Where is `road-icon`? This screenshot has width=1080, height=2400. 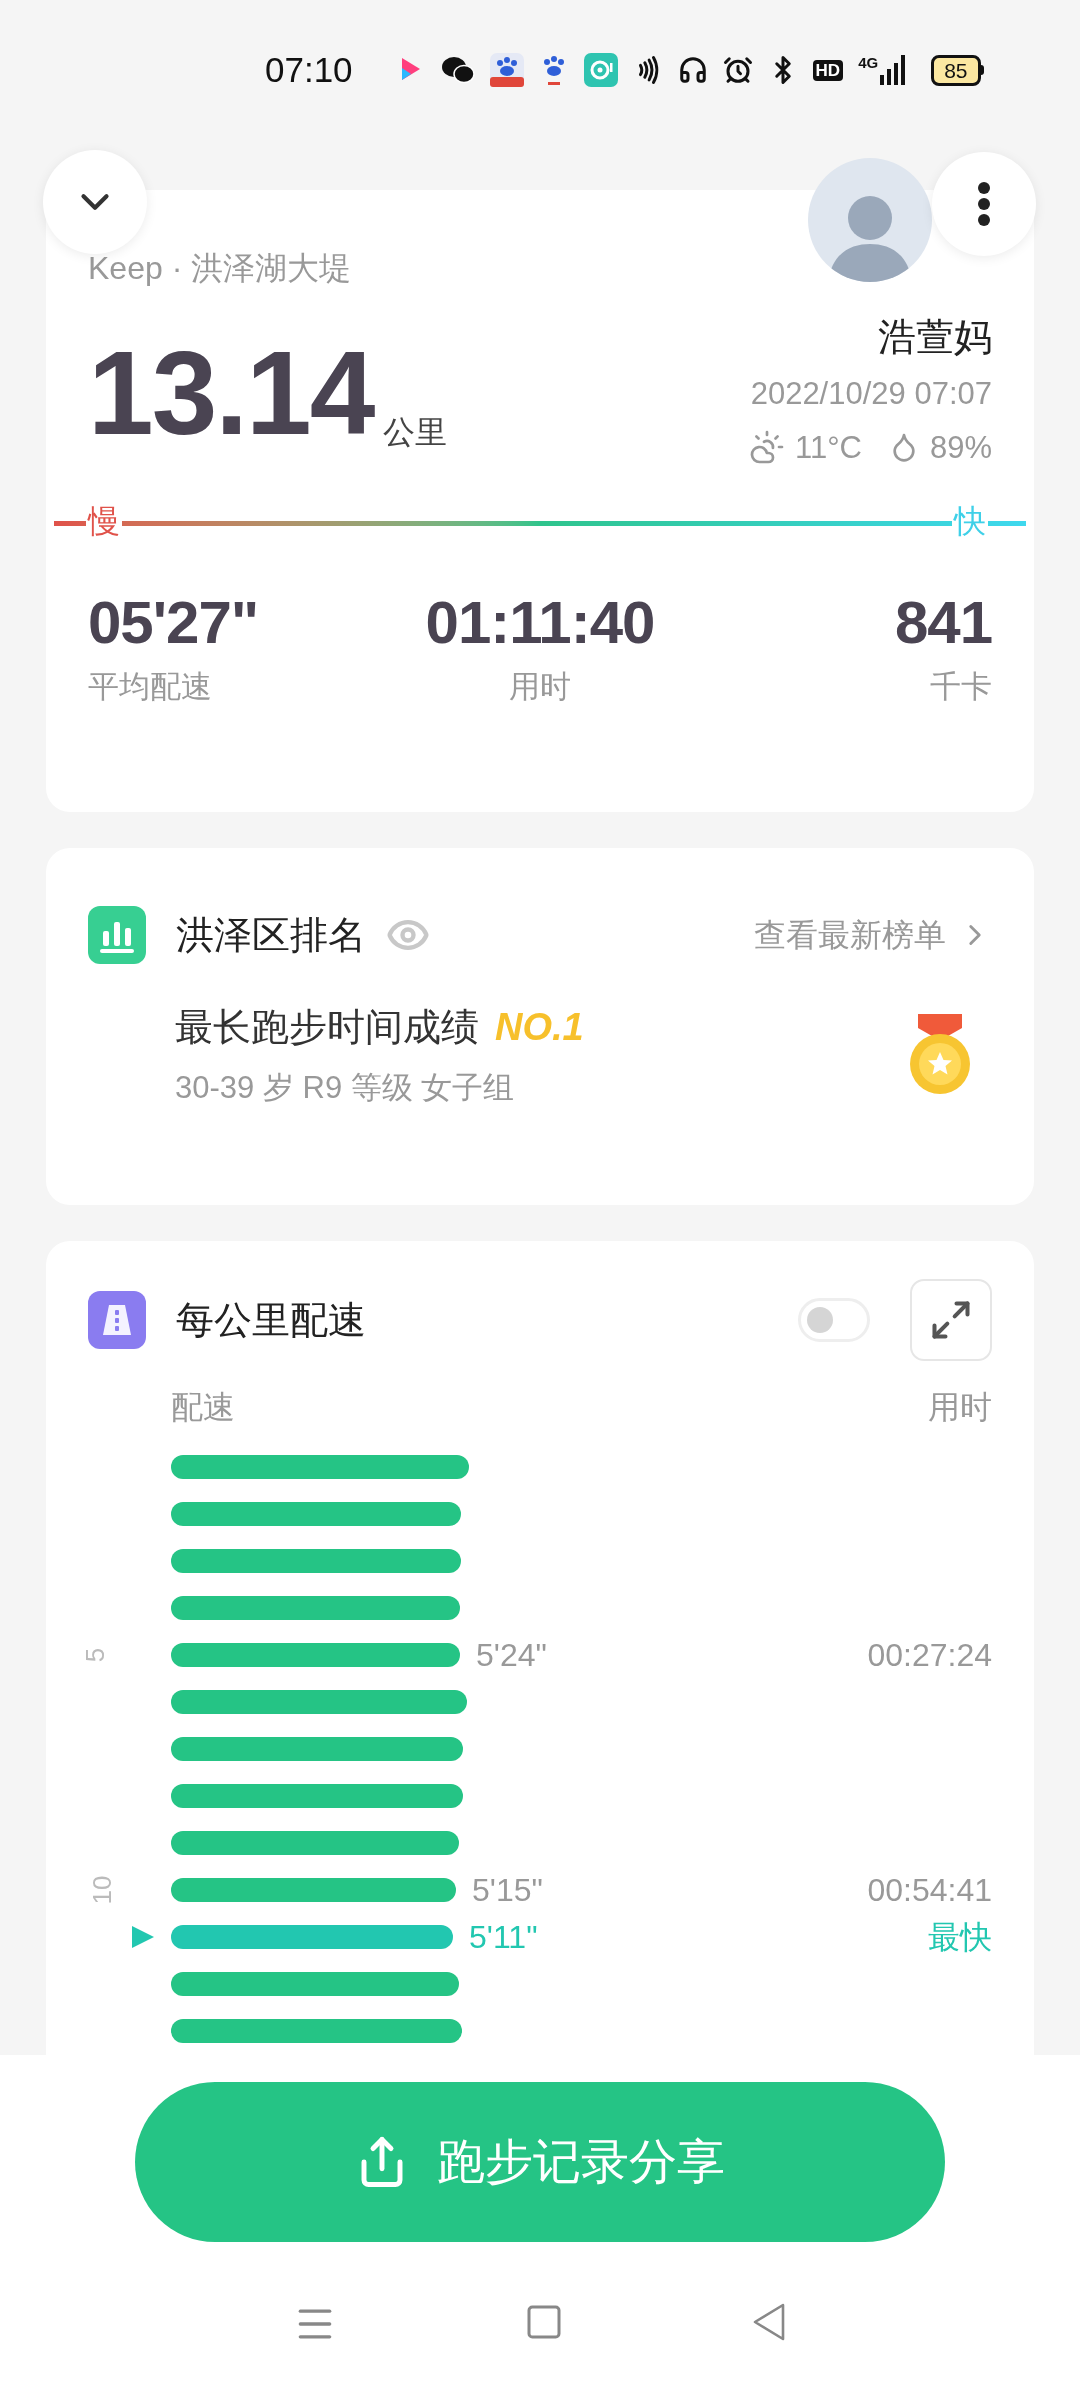 road-icon is located at coordinates (117, 1320).